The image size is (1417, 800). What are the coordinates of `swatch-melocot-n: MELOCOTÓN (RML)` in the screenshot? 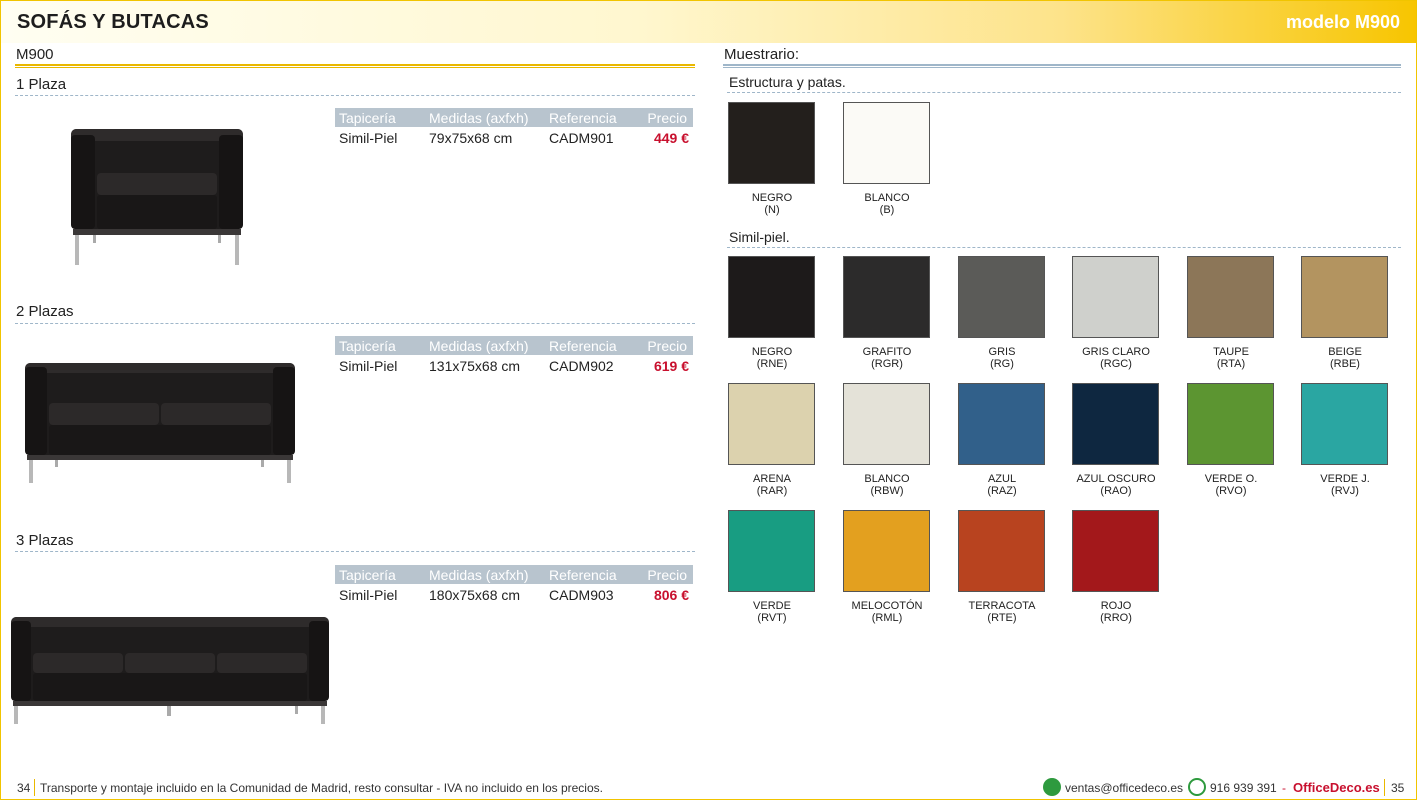 It's located at (887, 567).